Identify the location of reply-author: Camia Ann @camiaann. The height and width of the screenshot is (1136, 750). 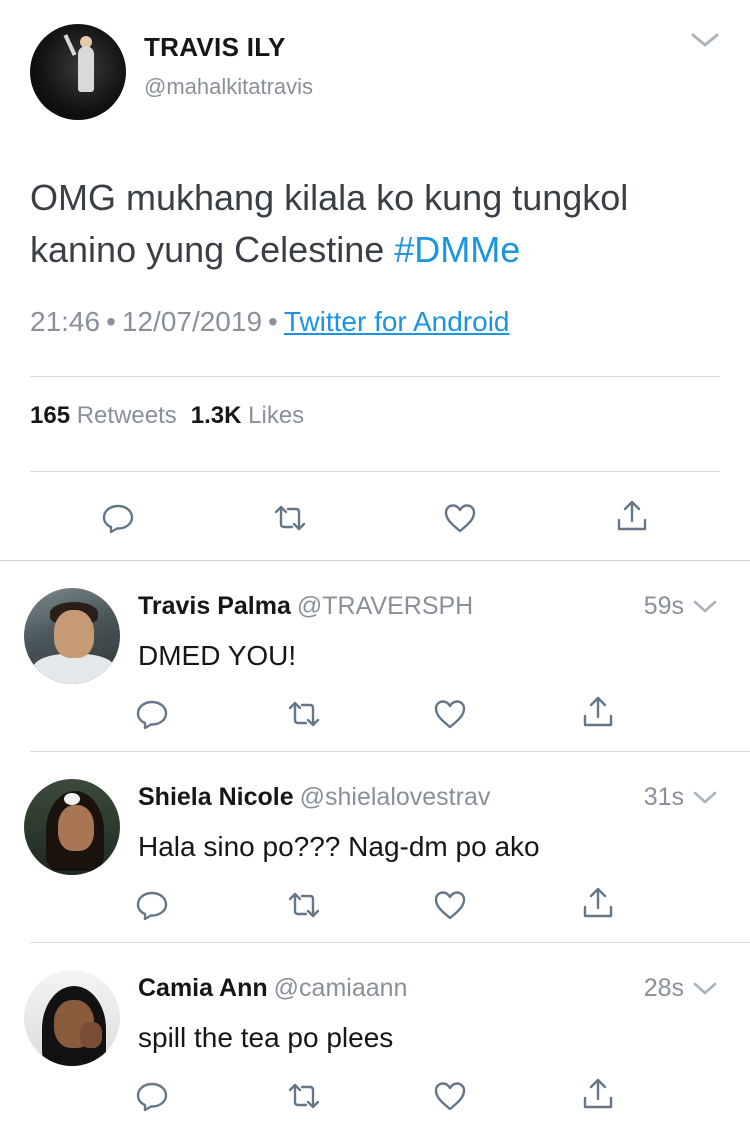
(272, 988).